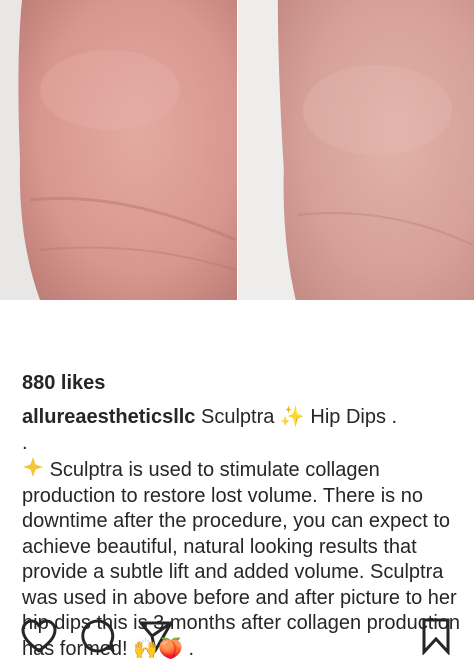  What do you see at coordinates (164, 648) in the screenshot?
I see `caption-end-emoji: 🙌🍑 .` at bounding box center [164, 648].